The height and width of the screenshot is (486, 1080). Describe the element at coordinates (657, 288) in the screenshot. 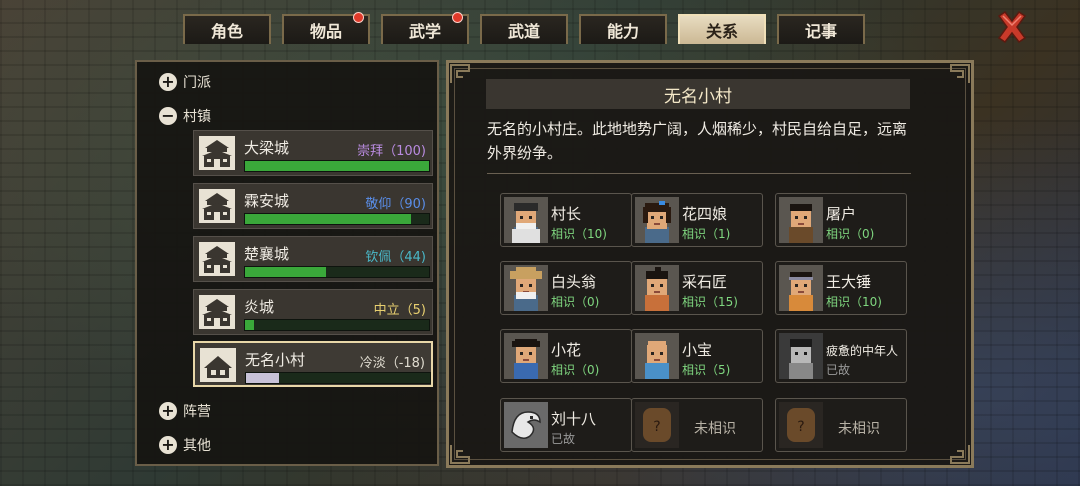

I see `stonemason-portrait-icon` at that location.